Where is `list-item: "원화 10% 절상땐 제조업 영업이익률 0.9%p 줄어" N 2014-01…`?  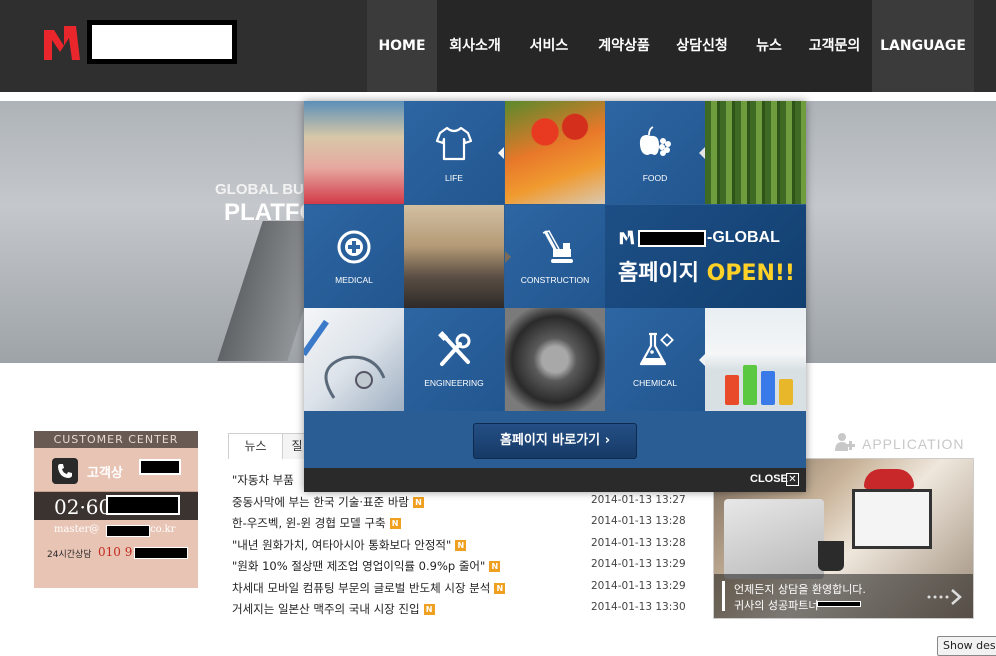 list-item: "원화 10% 절상땐 제조업 영업이익률 0.9%p 줄어" N 2014-01… is located at coordinates (459, 567).